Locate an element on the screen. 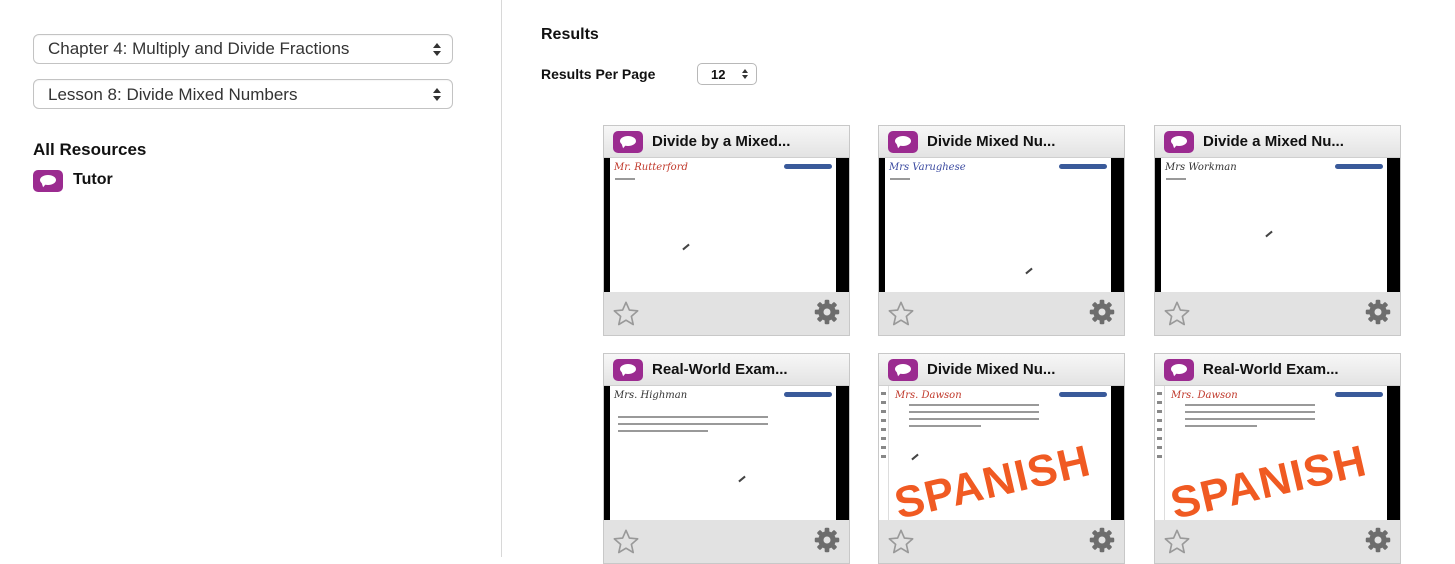 The image size is (1455, 564). teacher-name: Mrs. Highman is located at coordinates (651, 395).